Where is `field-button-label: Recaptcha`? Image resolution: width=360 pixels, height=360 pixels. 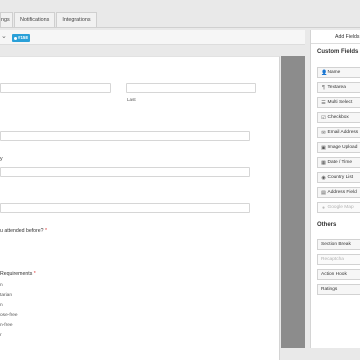 field-button-label: Recaptcha is located at coordinates (332, 259).